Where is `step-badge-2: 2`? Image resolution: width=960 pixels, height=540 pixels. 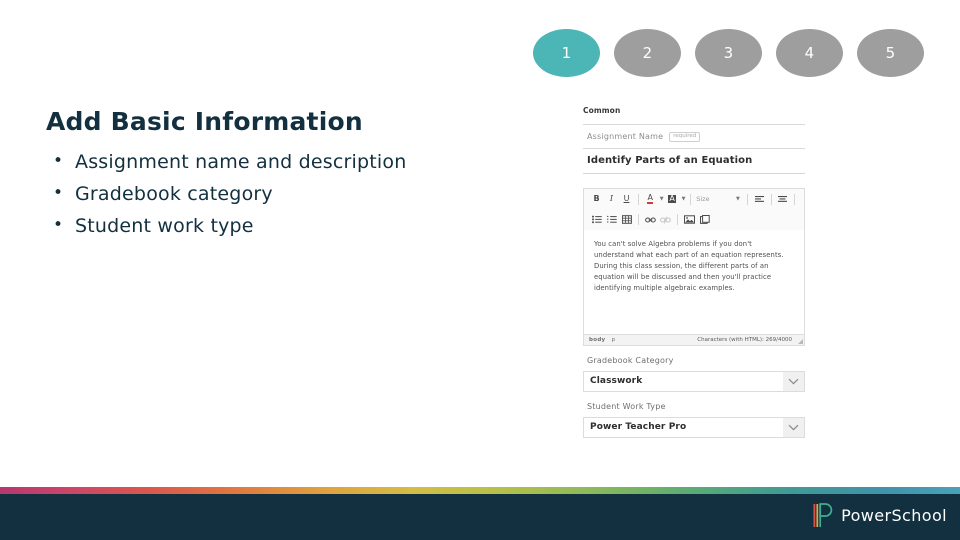 step-badge-2: 2 is located at coordinates (647, 53).